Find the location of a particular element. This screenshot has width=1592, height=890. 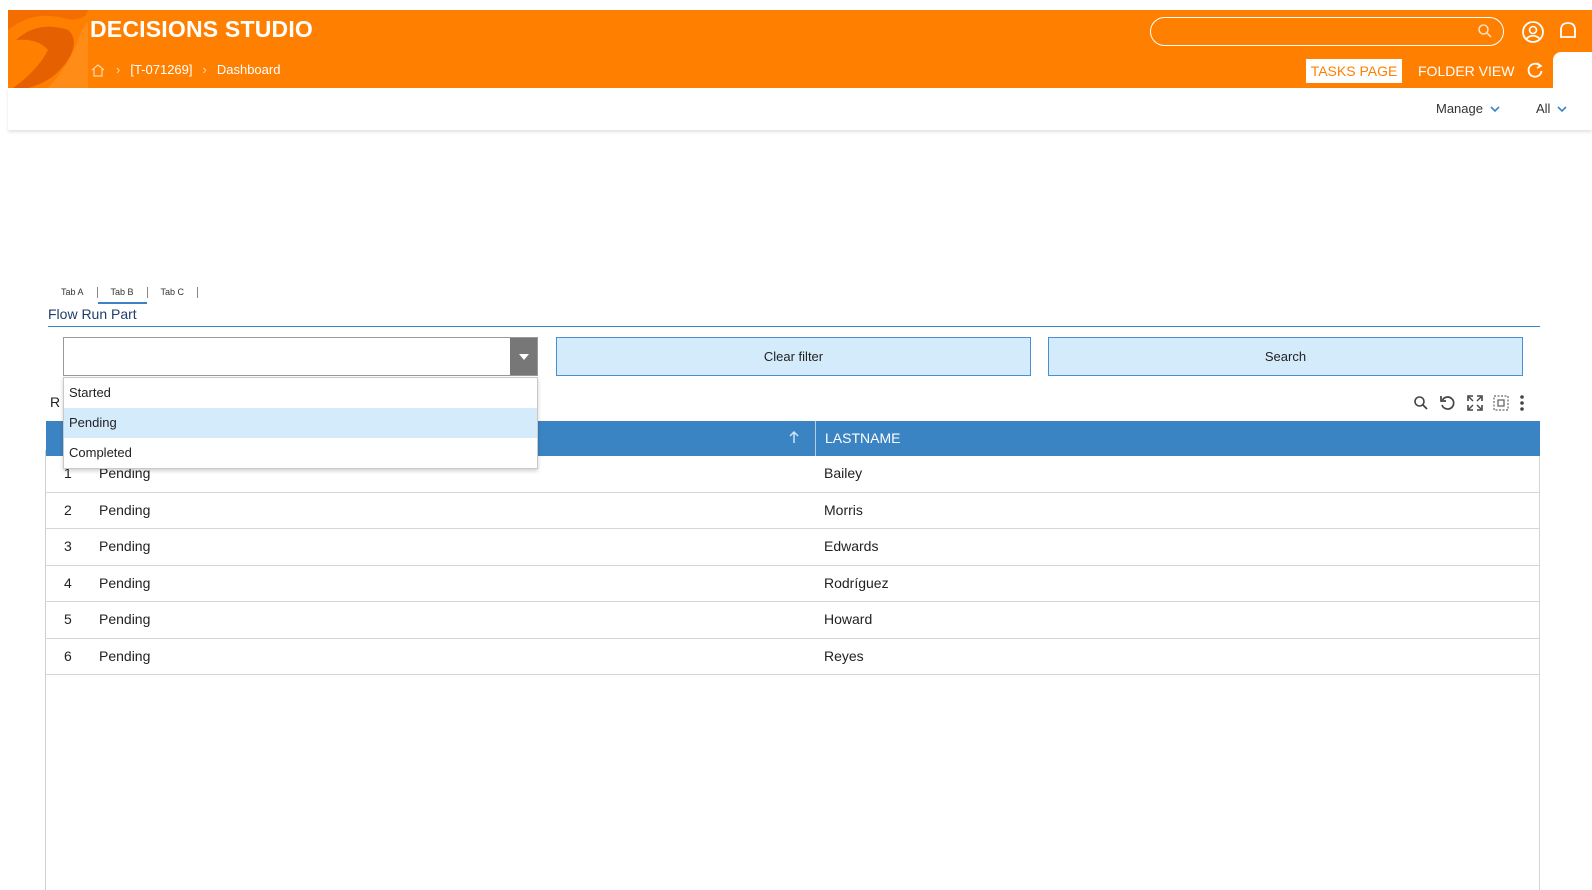

manage-menu: Manage is located at coordinates (1468, 108).